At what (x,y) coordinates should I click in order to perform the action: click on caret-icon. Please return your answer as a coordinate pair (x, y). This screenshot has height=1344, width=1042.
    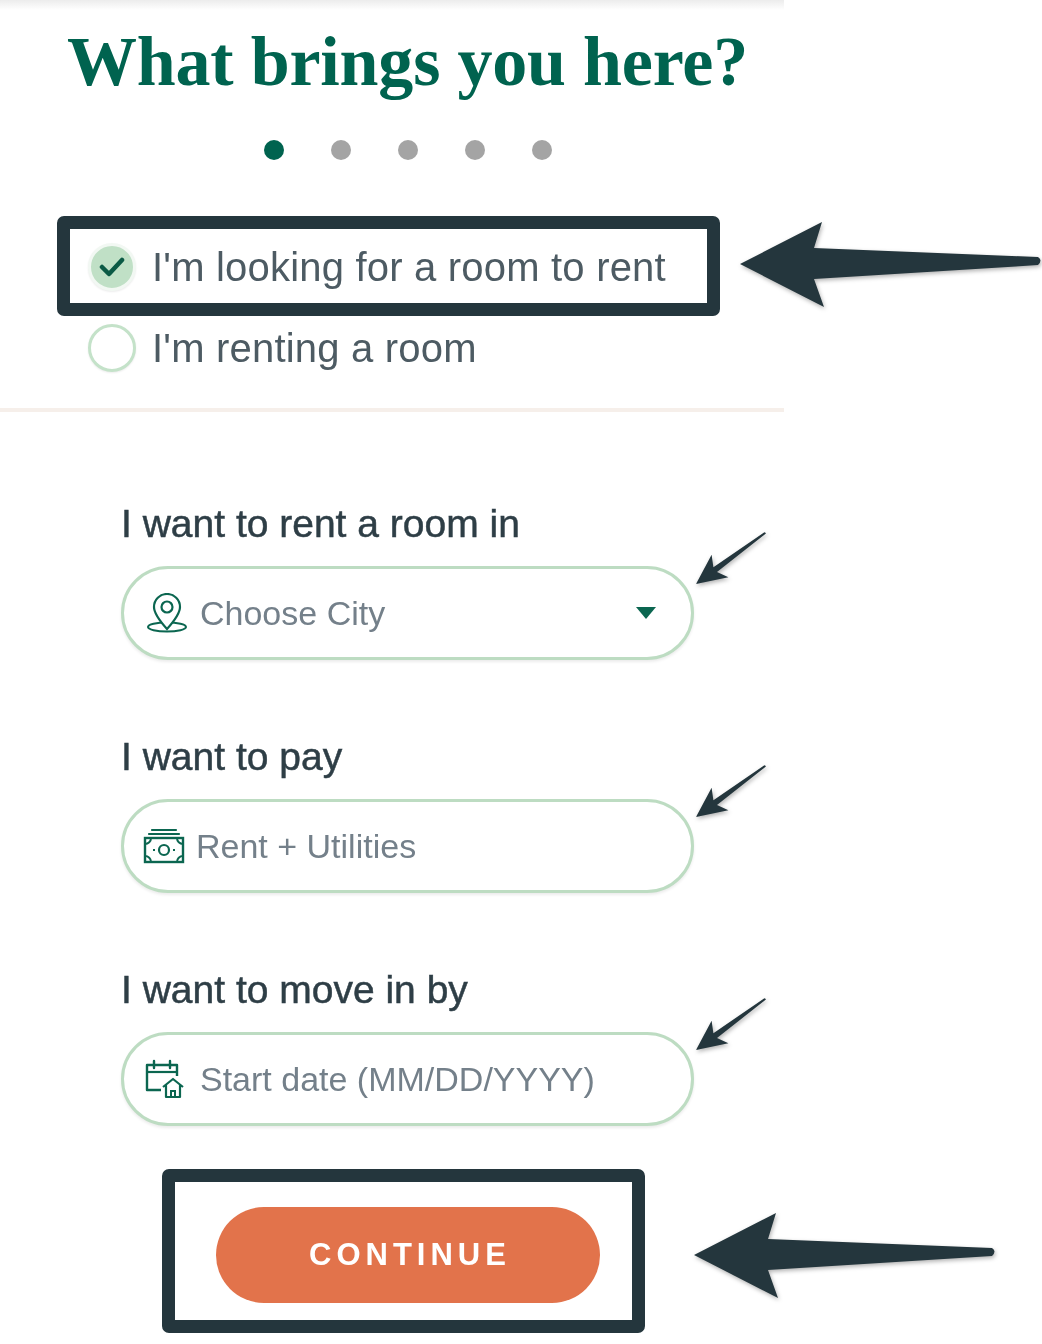
    Looking at the image, I should click on (646, 613).